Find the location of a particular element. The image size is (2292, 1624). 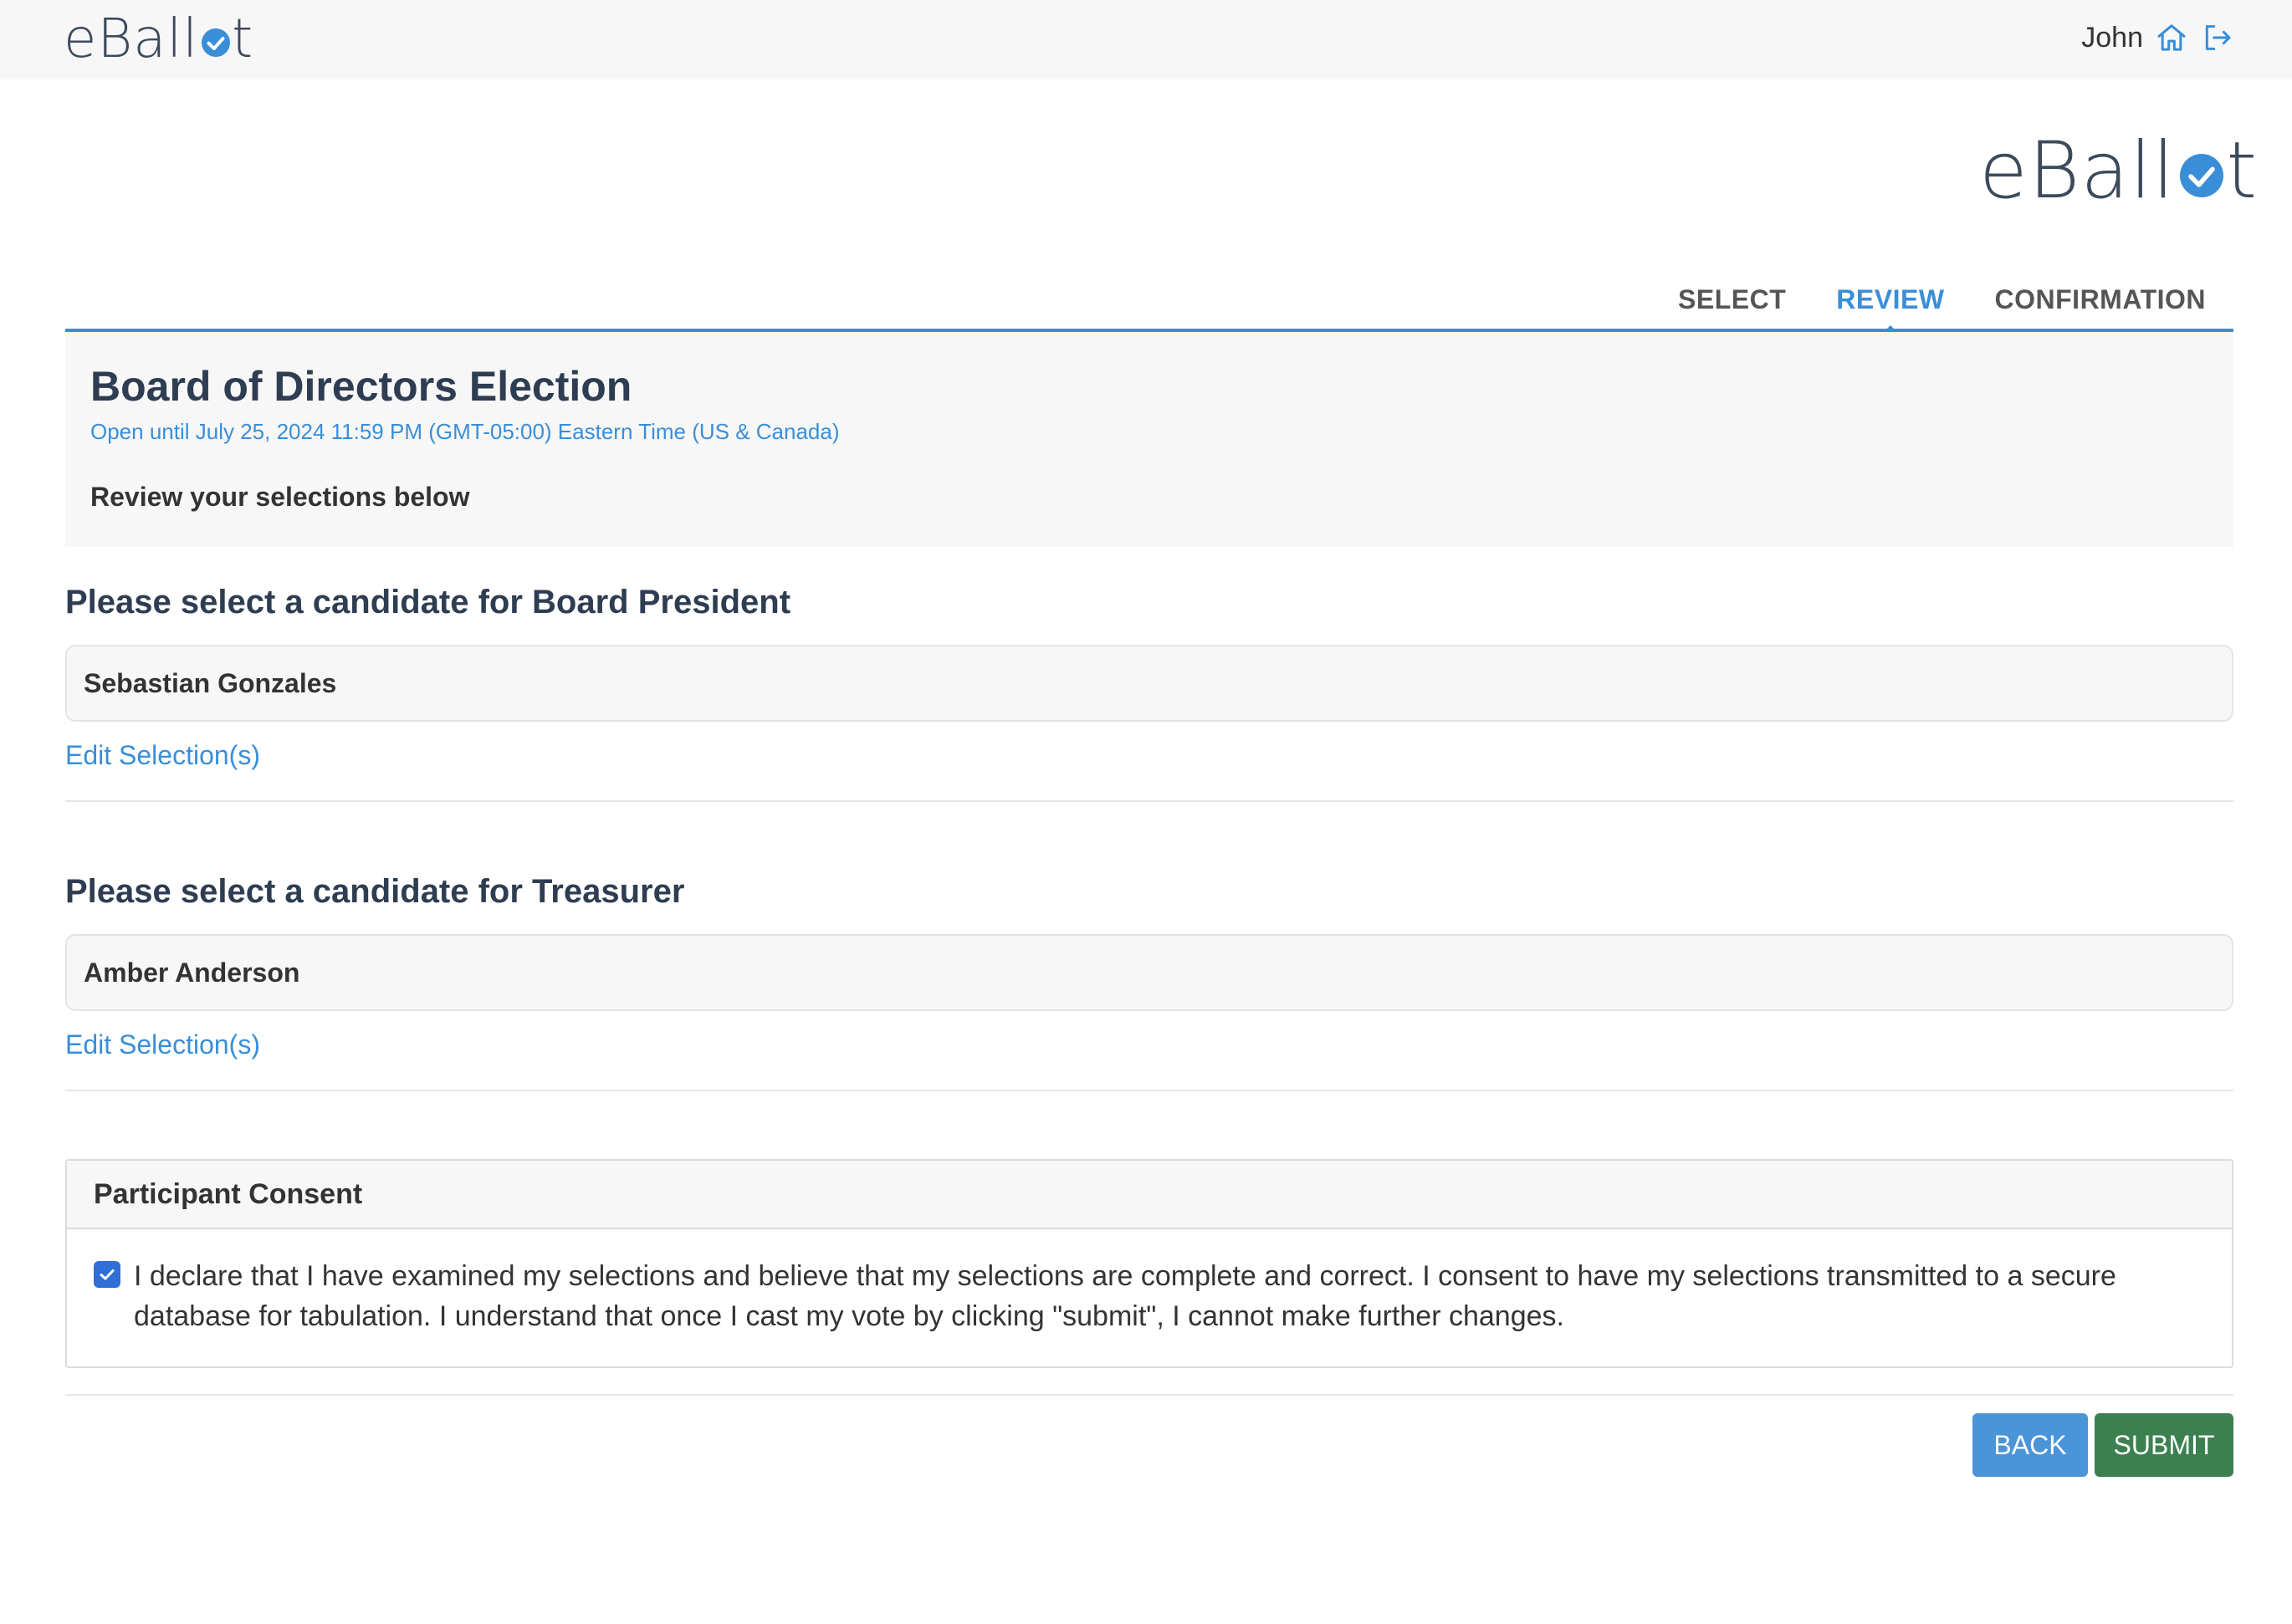

selected-candidate: Amber Anderson is located at coordinates (1149, 972).